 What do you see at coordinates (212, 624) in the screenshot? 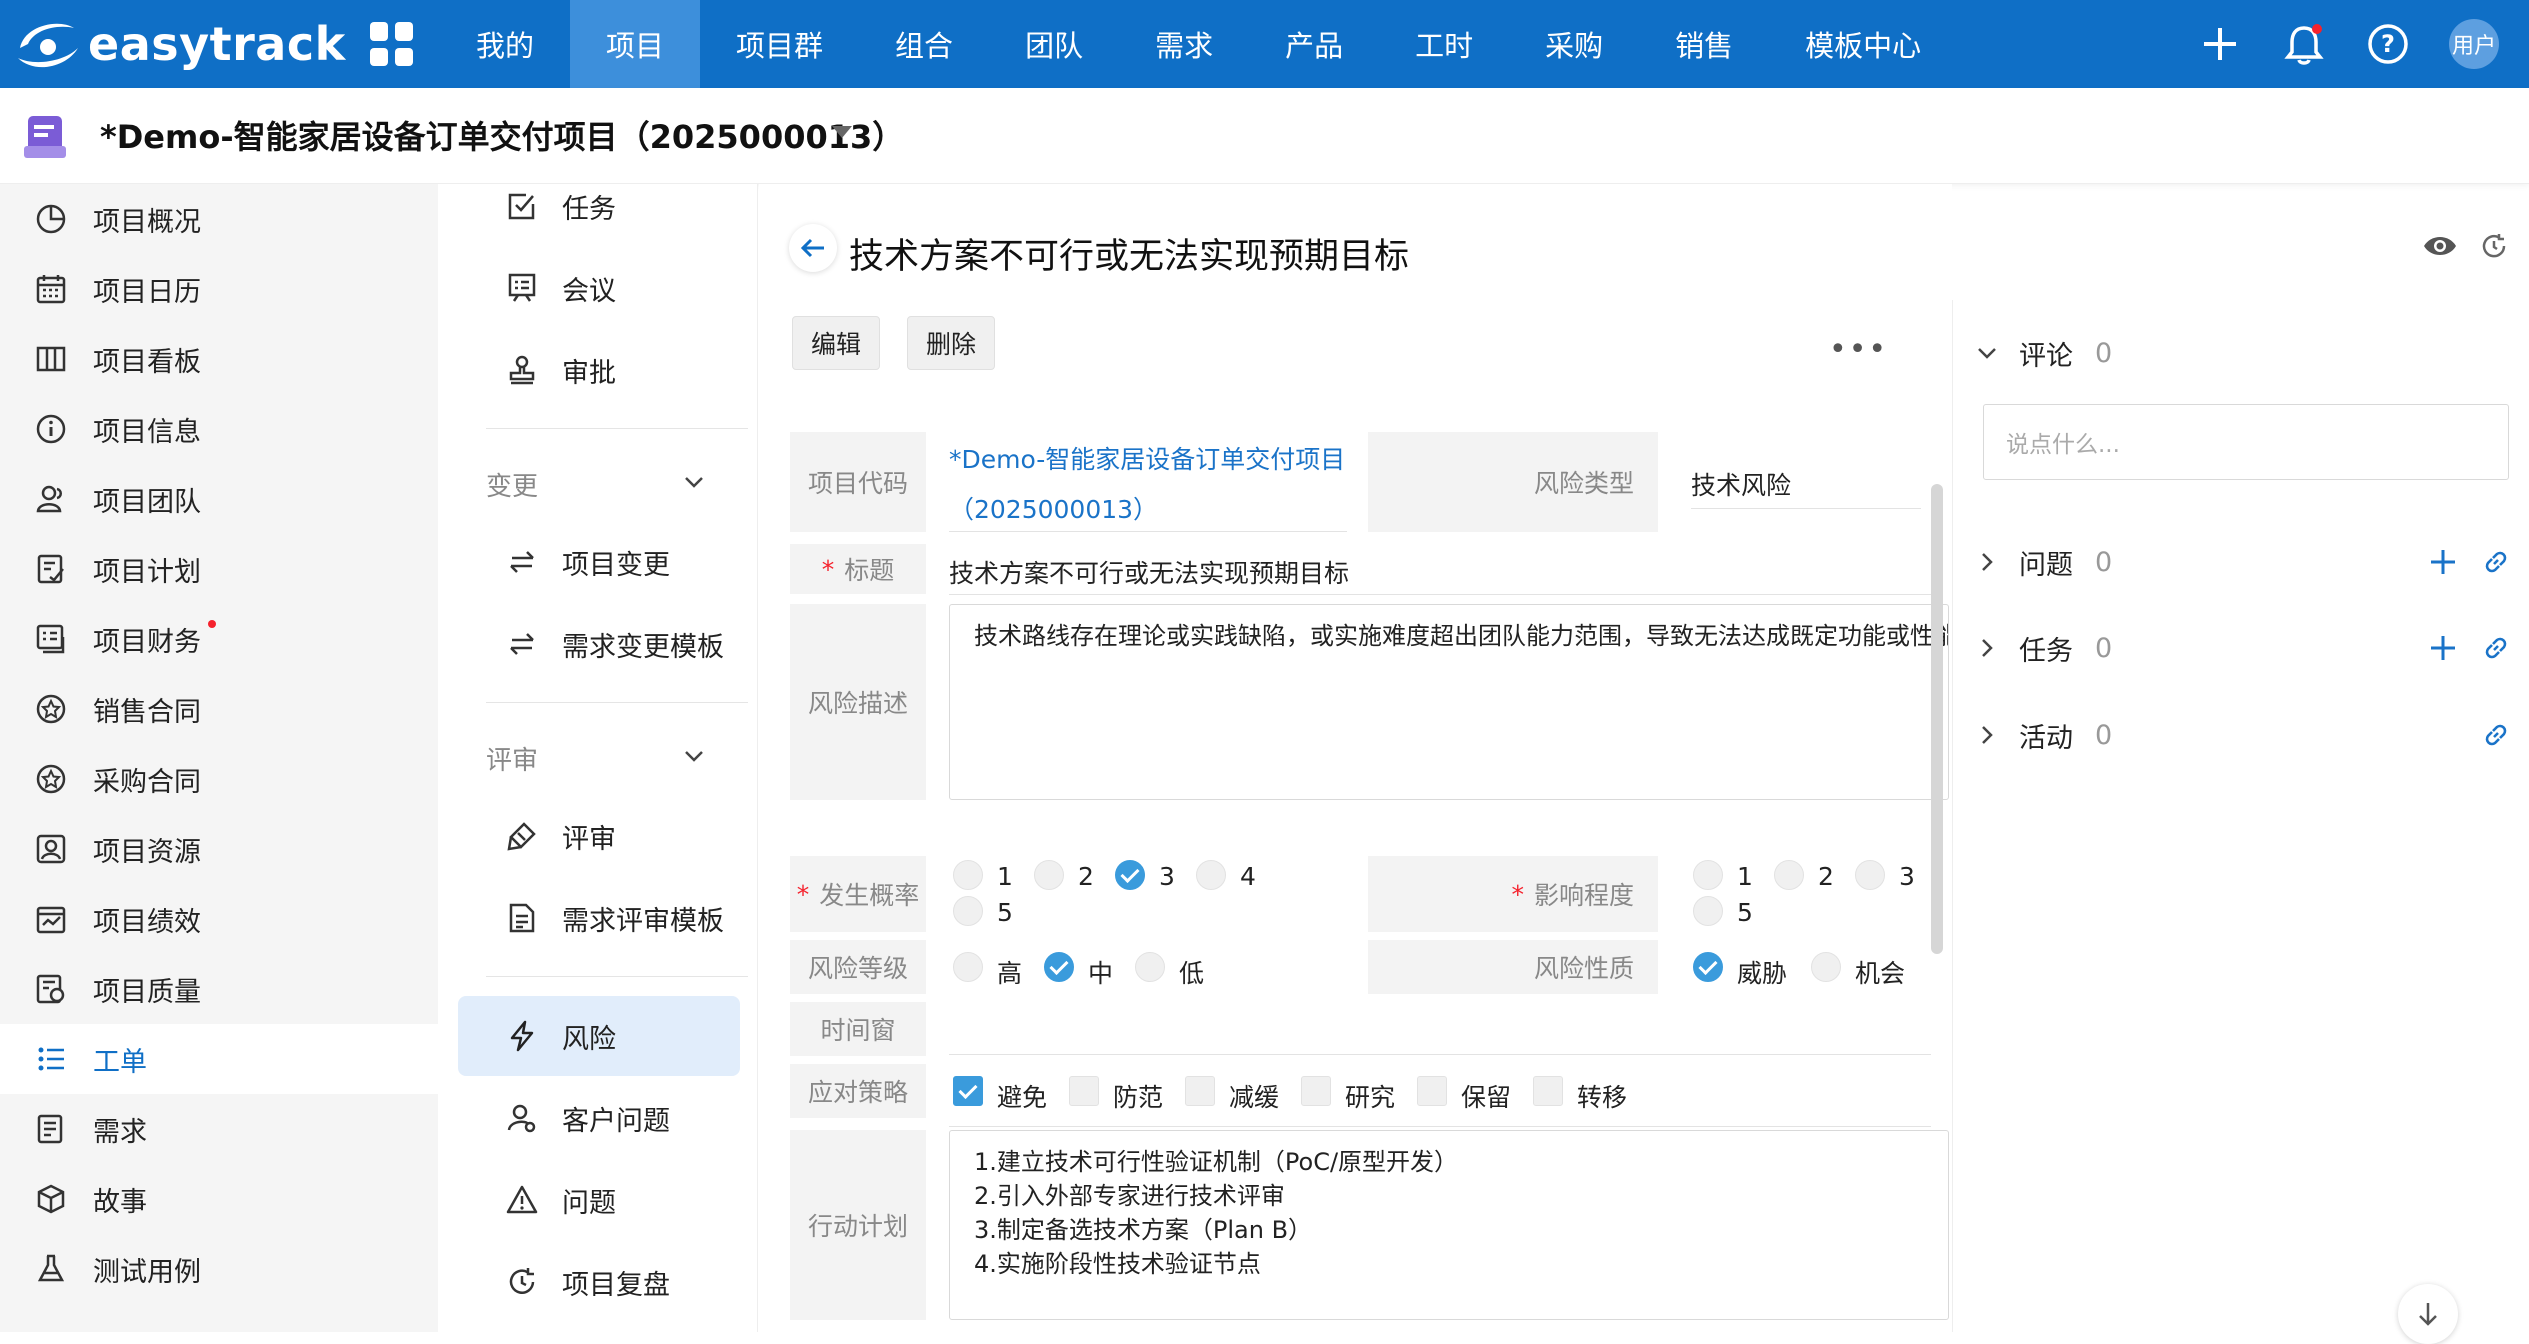
I see `finance-badge-dot` at bounding box center [212, 624].